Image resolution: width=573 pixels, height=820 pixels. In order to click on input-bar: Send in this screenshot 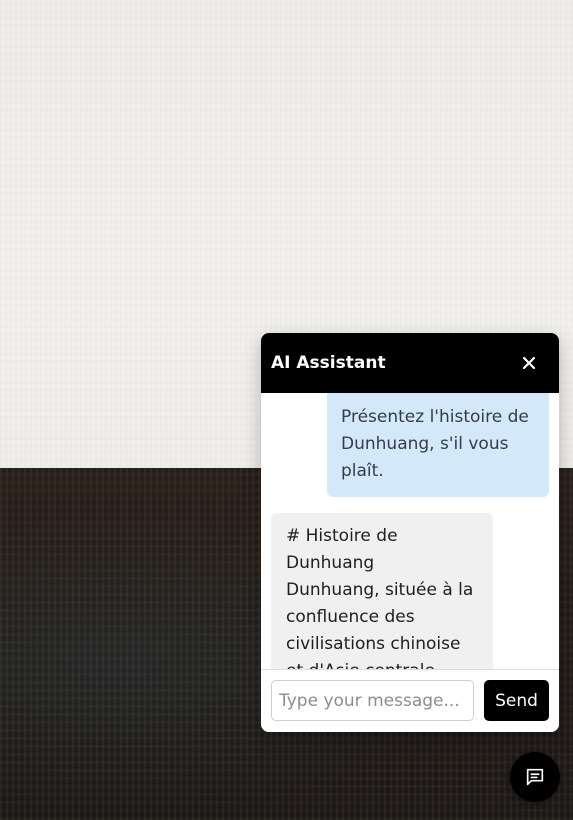, I will do `click(410, 700)`.